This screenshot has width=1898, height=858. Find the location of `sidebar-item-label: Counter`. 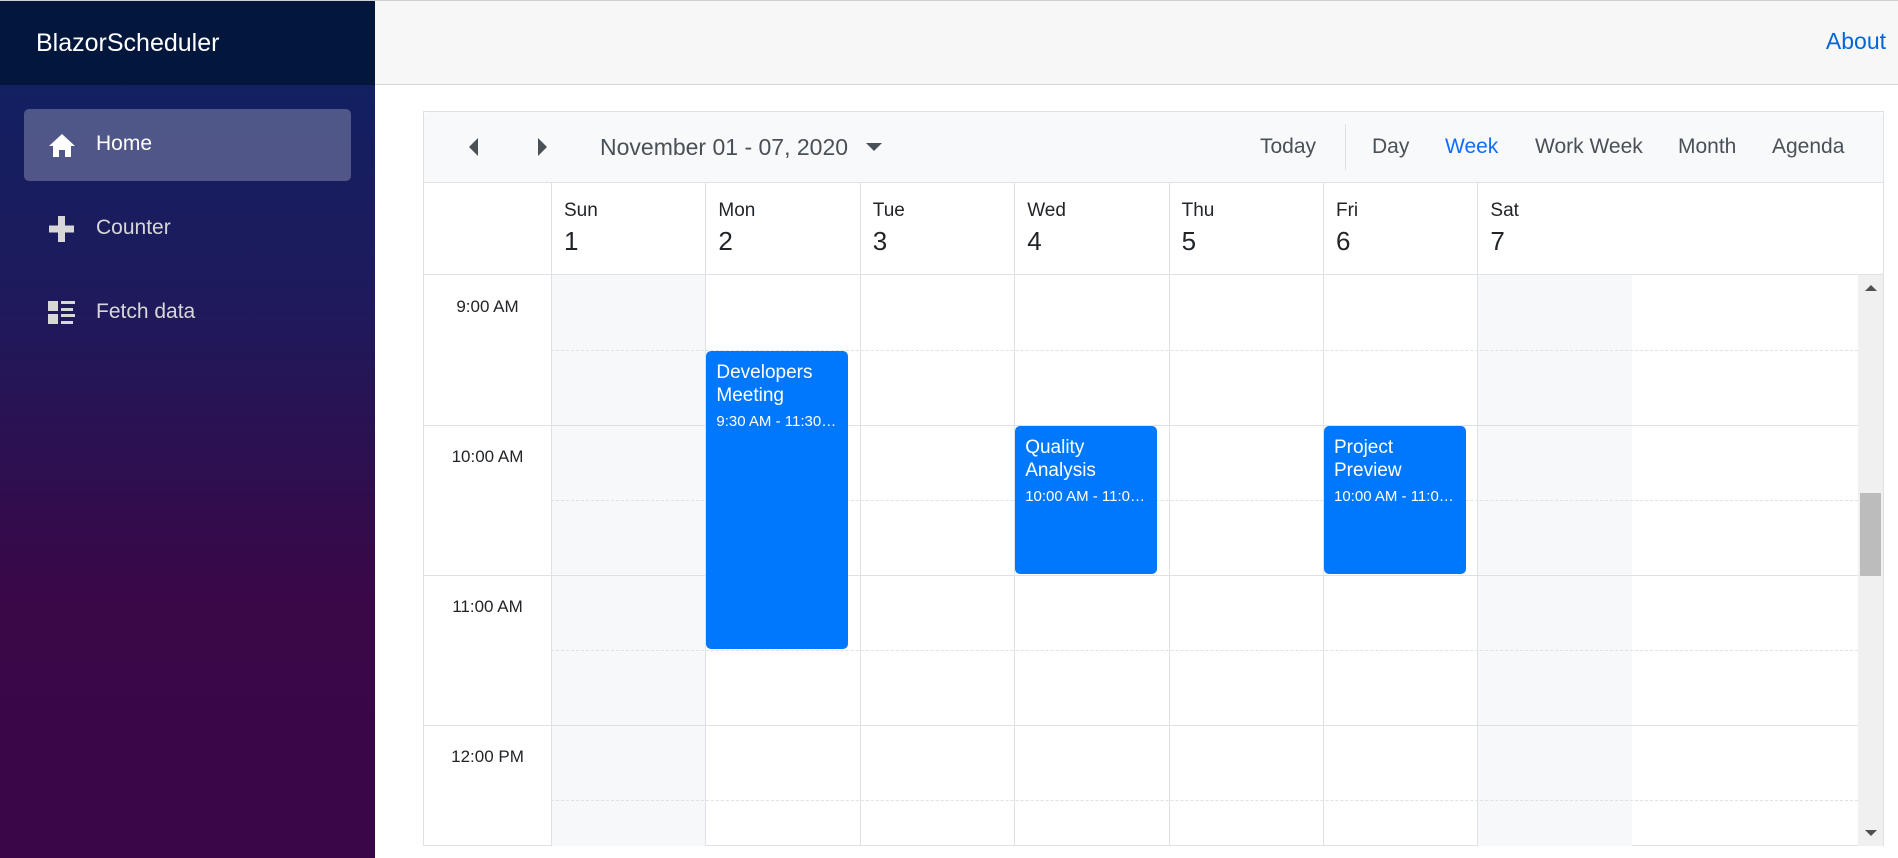

sidebar-item-label: Counter is located at coordinates (133, 227).